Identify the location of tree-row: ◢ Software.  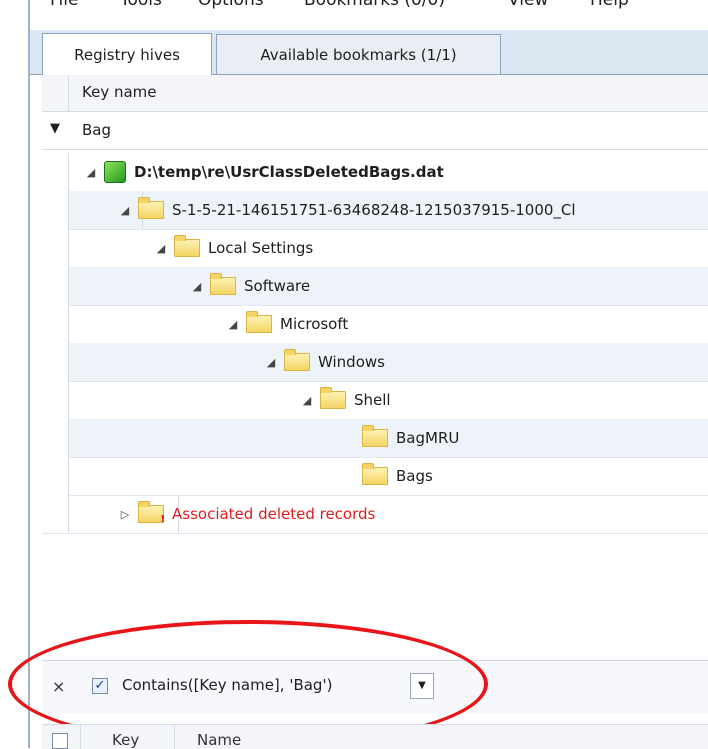
(375, 286).